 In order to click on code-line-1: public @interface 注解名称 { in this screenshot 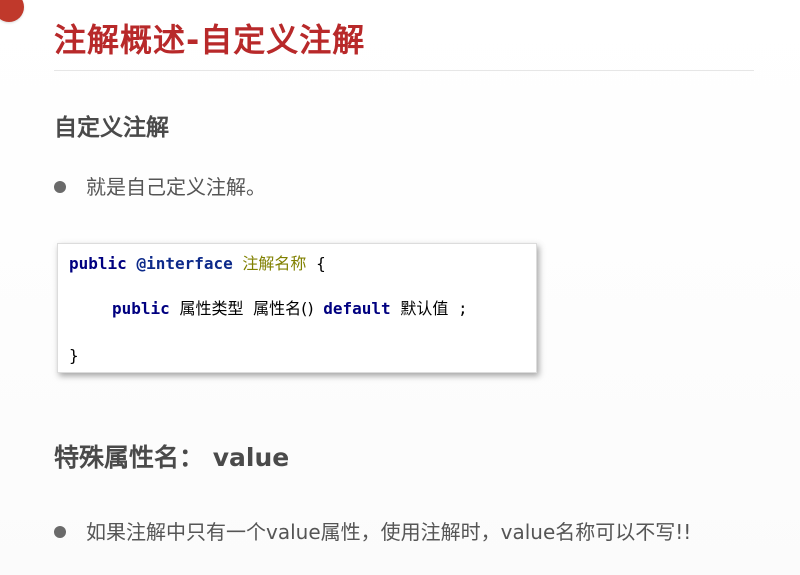, I will do `click(197, 264)`.